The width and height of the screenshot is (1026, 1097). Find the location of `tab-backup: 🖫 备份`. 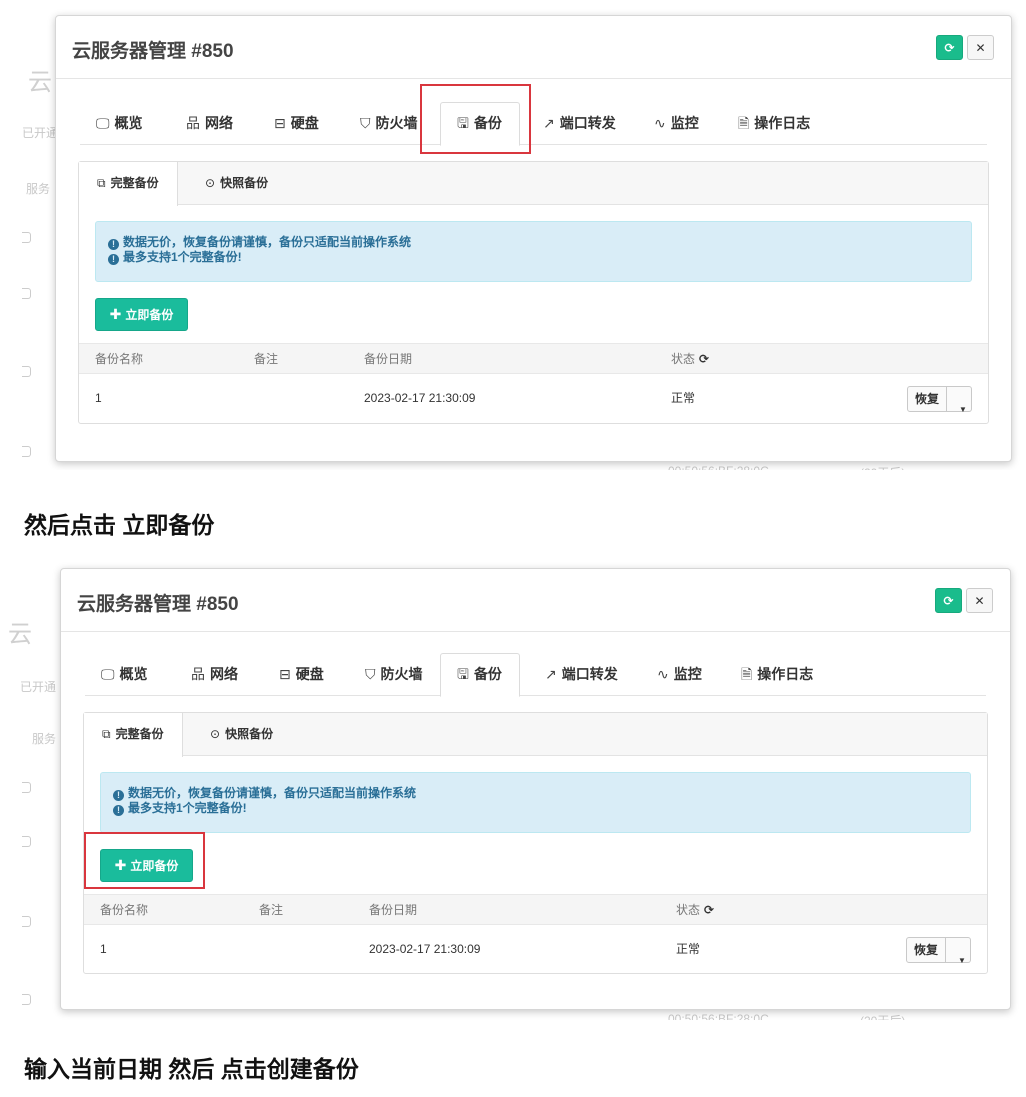

tab-backup: 🖫 备份 is located at coordinates (480, 675).